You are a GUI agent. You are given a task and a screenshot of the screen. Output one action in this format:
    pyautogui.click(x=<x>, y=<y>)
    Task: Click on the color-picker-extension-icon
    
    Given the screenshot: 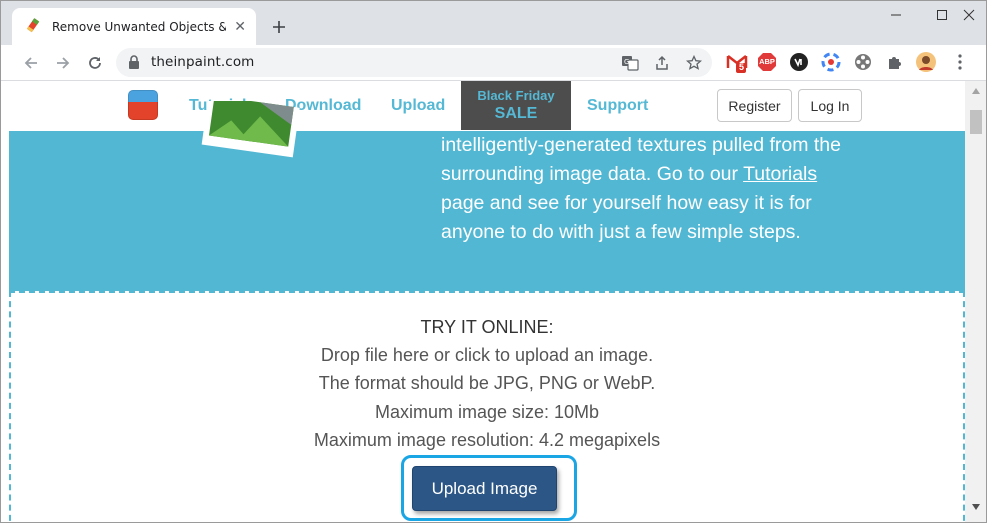 What is the action you would take?
    pyautogui.click(x=831, y=62)
    